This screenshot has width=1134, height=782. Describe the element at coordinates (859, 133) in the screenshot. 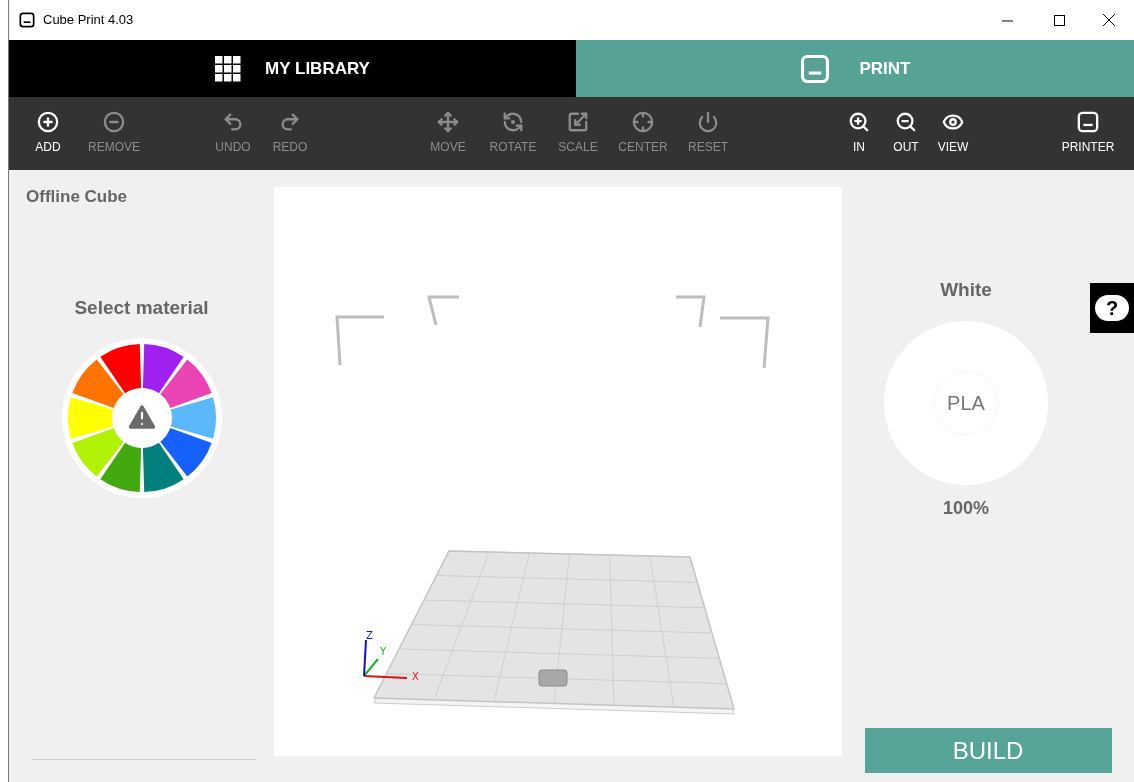

I see `toolbar-button: IN` at that location.